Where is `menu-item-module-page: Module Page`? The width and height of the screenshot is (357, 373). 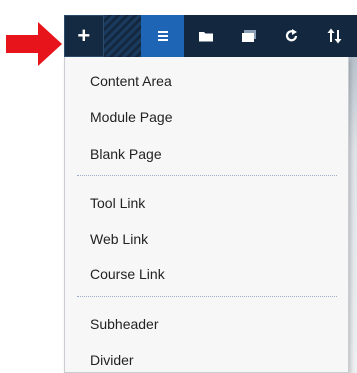
menu-item-module-page: Module Page is located at coordinates (131, 117).